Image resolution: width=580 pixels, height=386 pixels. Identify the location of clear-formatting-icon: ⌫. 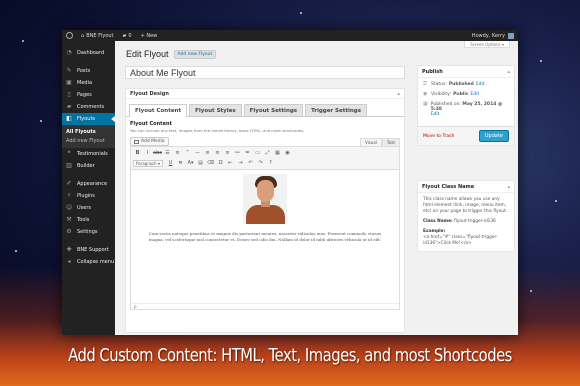
(210, 163).